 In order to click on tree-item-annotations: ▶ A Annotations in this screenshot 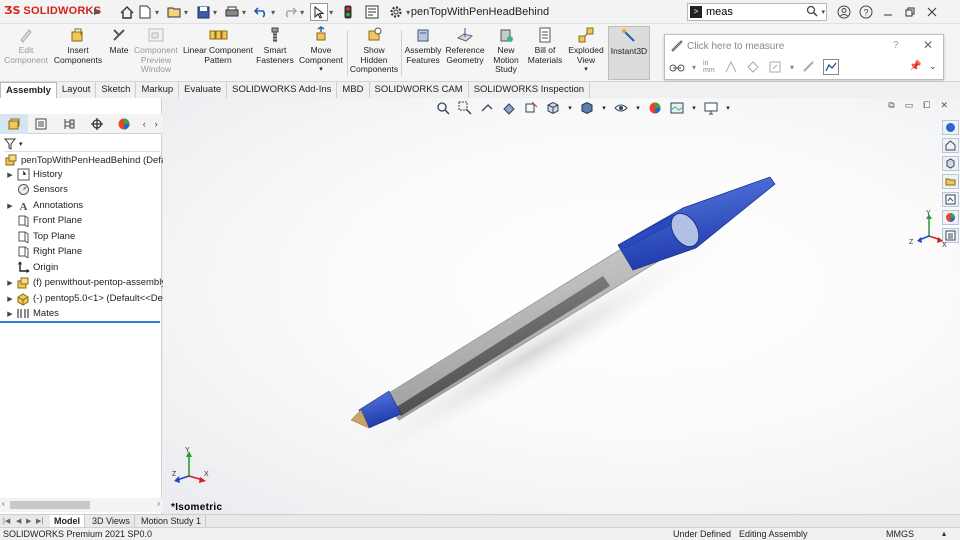, I will do `click(43, 205)`.